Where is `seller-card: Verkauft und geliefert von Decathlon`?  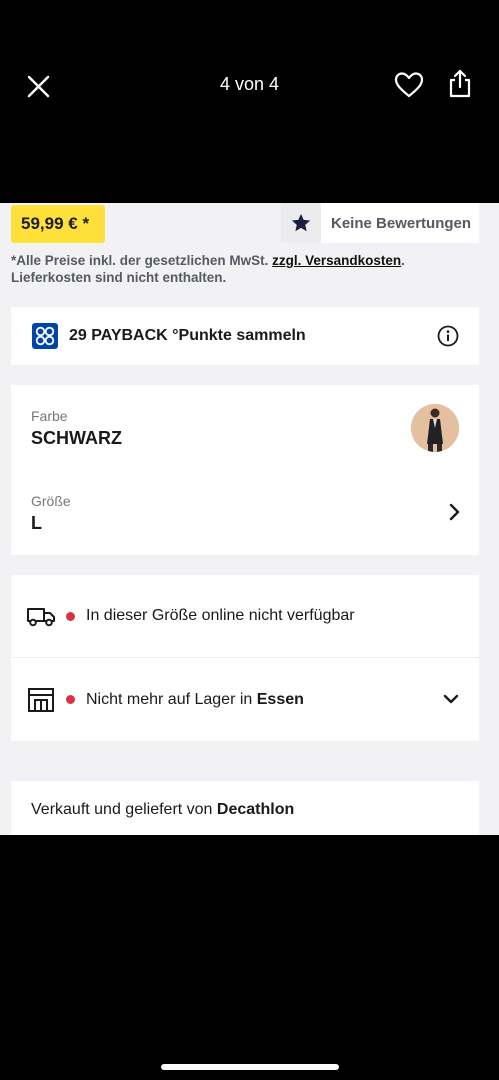 seller-card: Verkauft und geliefert von Decathlon is located at coordinates (245, 808).